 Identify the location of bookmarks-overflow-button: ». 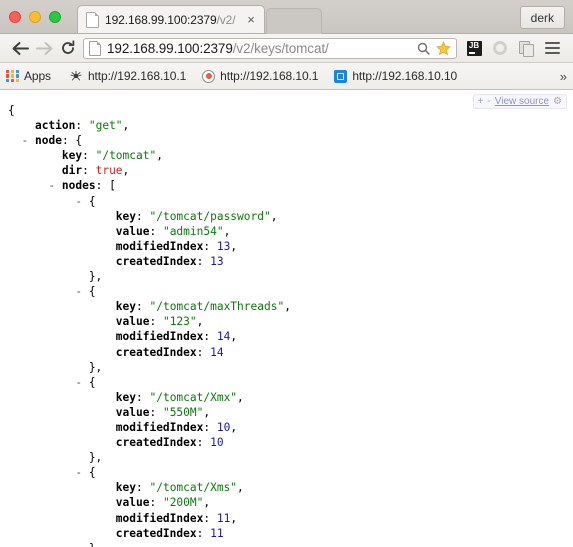
(560, 76).